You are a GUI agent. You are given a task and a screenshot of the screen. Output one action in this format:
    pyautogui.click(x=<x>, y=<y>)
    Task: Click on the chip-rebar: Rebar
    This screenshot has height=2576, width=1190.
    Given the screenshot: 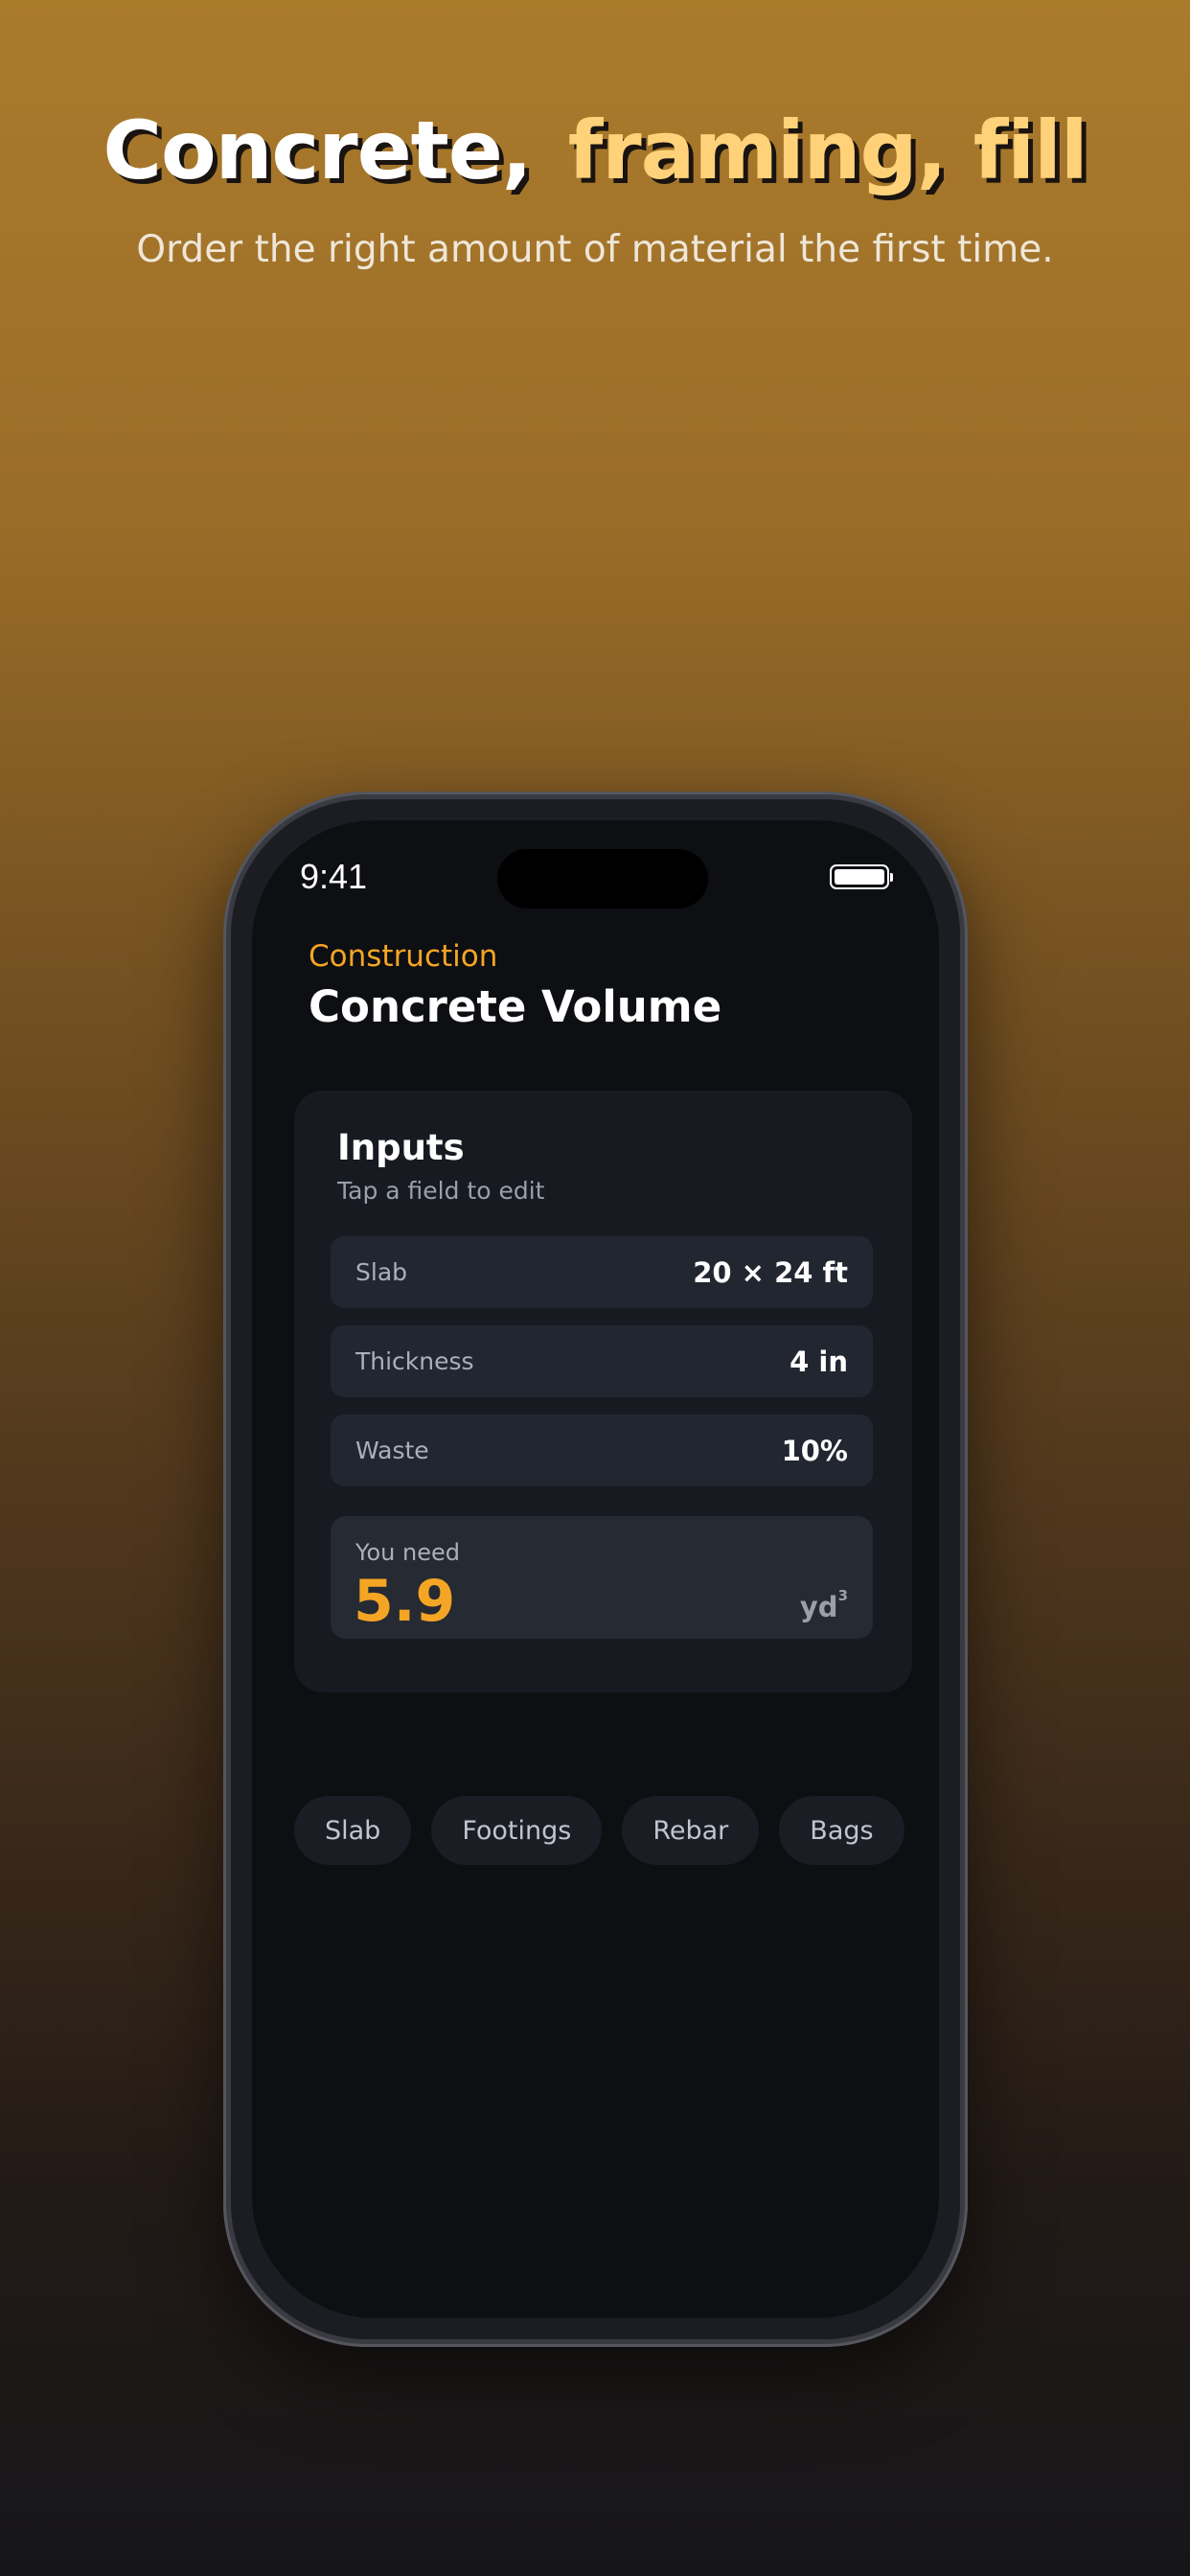 What is the action you would take?
    pyautogui.click(x=691, y=1830)
    